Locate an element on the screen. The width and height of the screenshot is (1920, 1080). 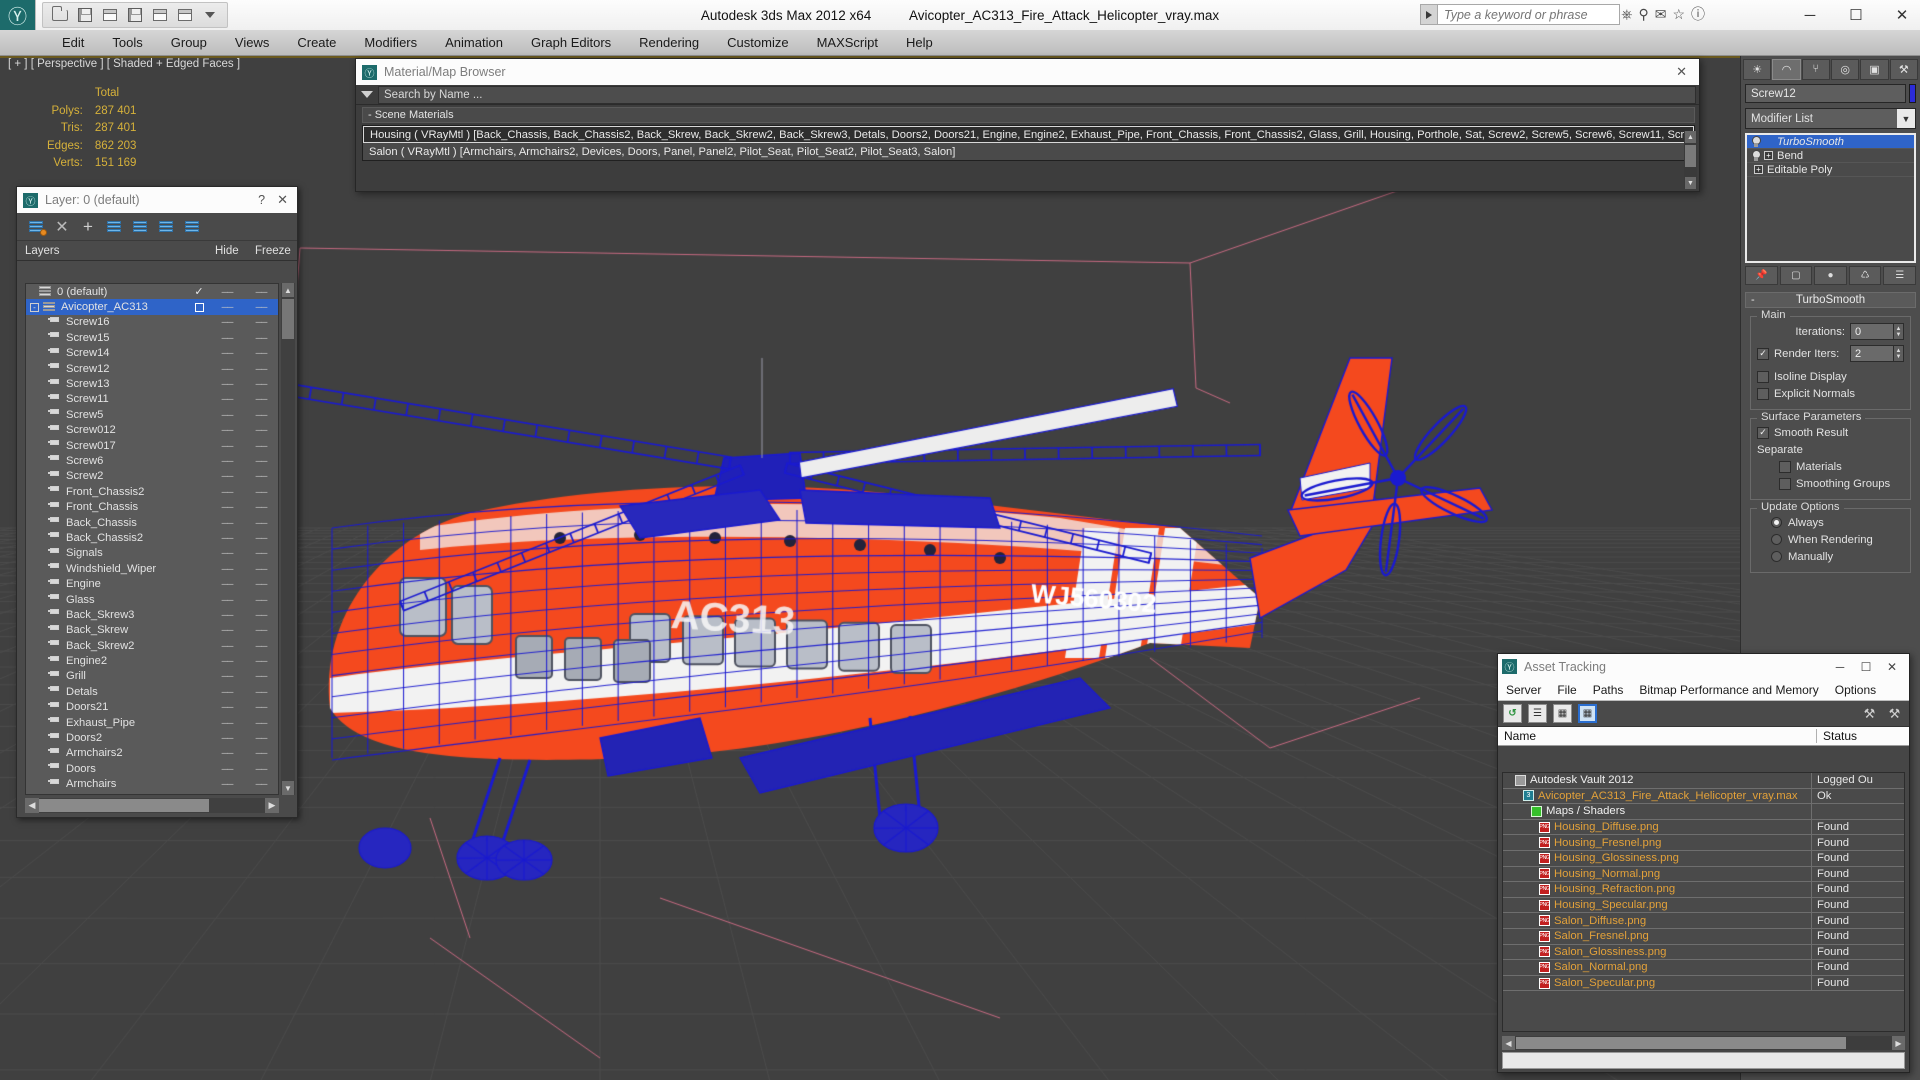
render-iters-checkbox: ✓ is located at coordinates (1763, 353).